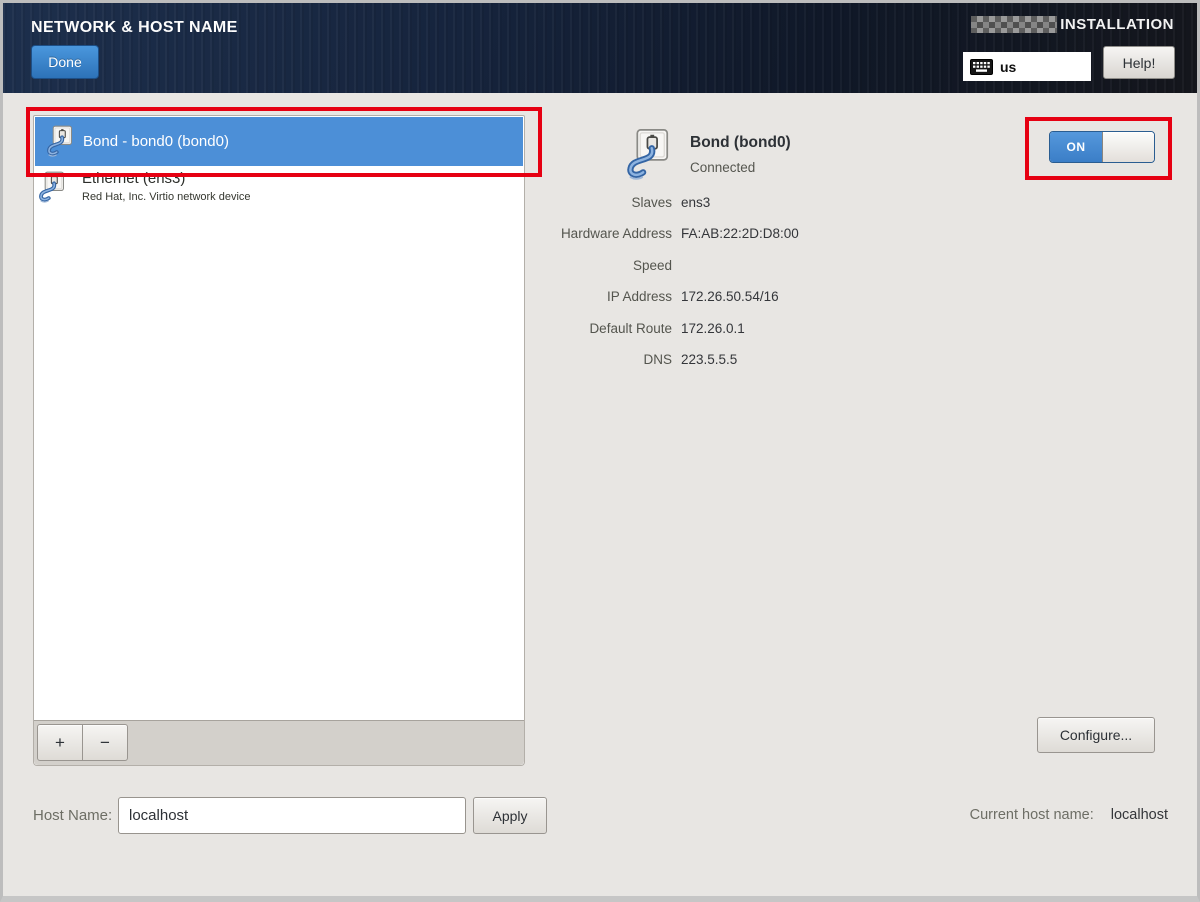 Image resolution: width=1200 pixels, height=902 pixels. What do you see at coordinates (981, 66) in the screenshot?
I see `keyboard-icon` at bounding box center [981, 66].